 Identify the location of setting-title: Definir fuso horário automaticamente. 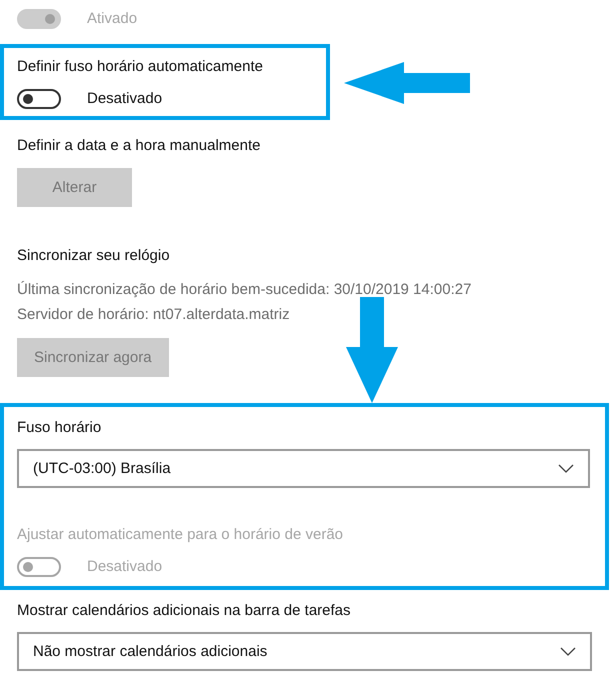
(140, 67).